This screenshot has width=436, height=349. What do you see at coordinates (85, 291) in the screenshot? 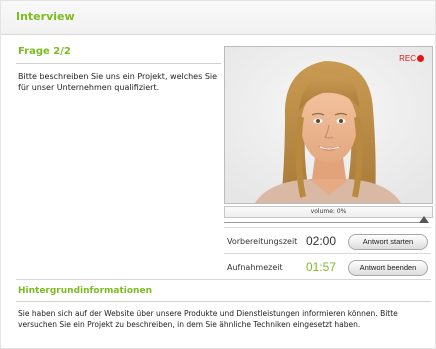
I see `background-info-title: Hintergrundinformationen` at bounding box center [85, 291].